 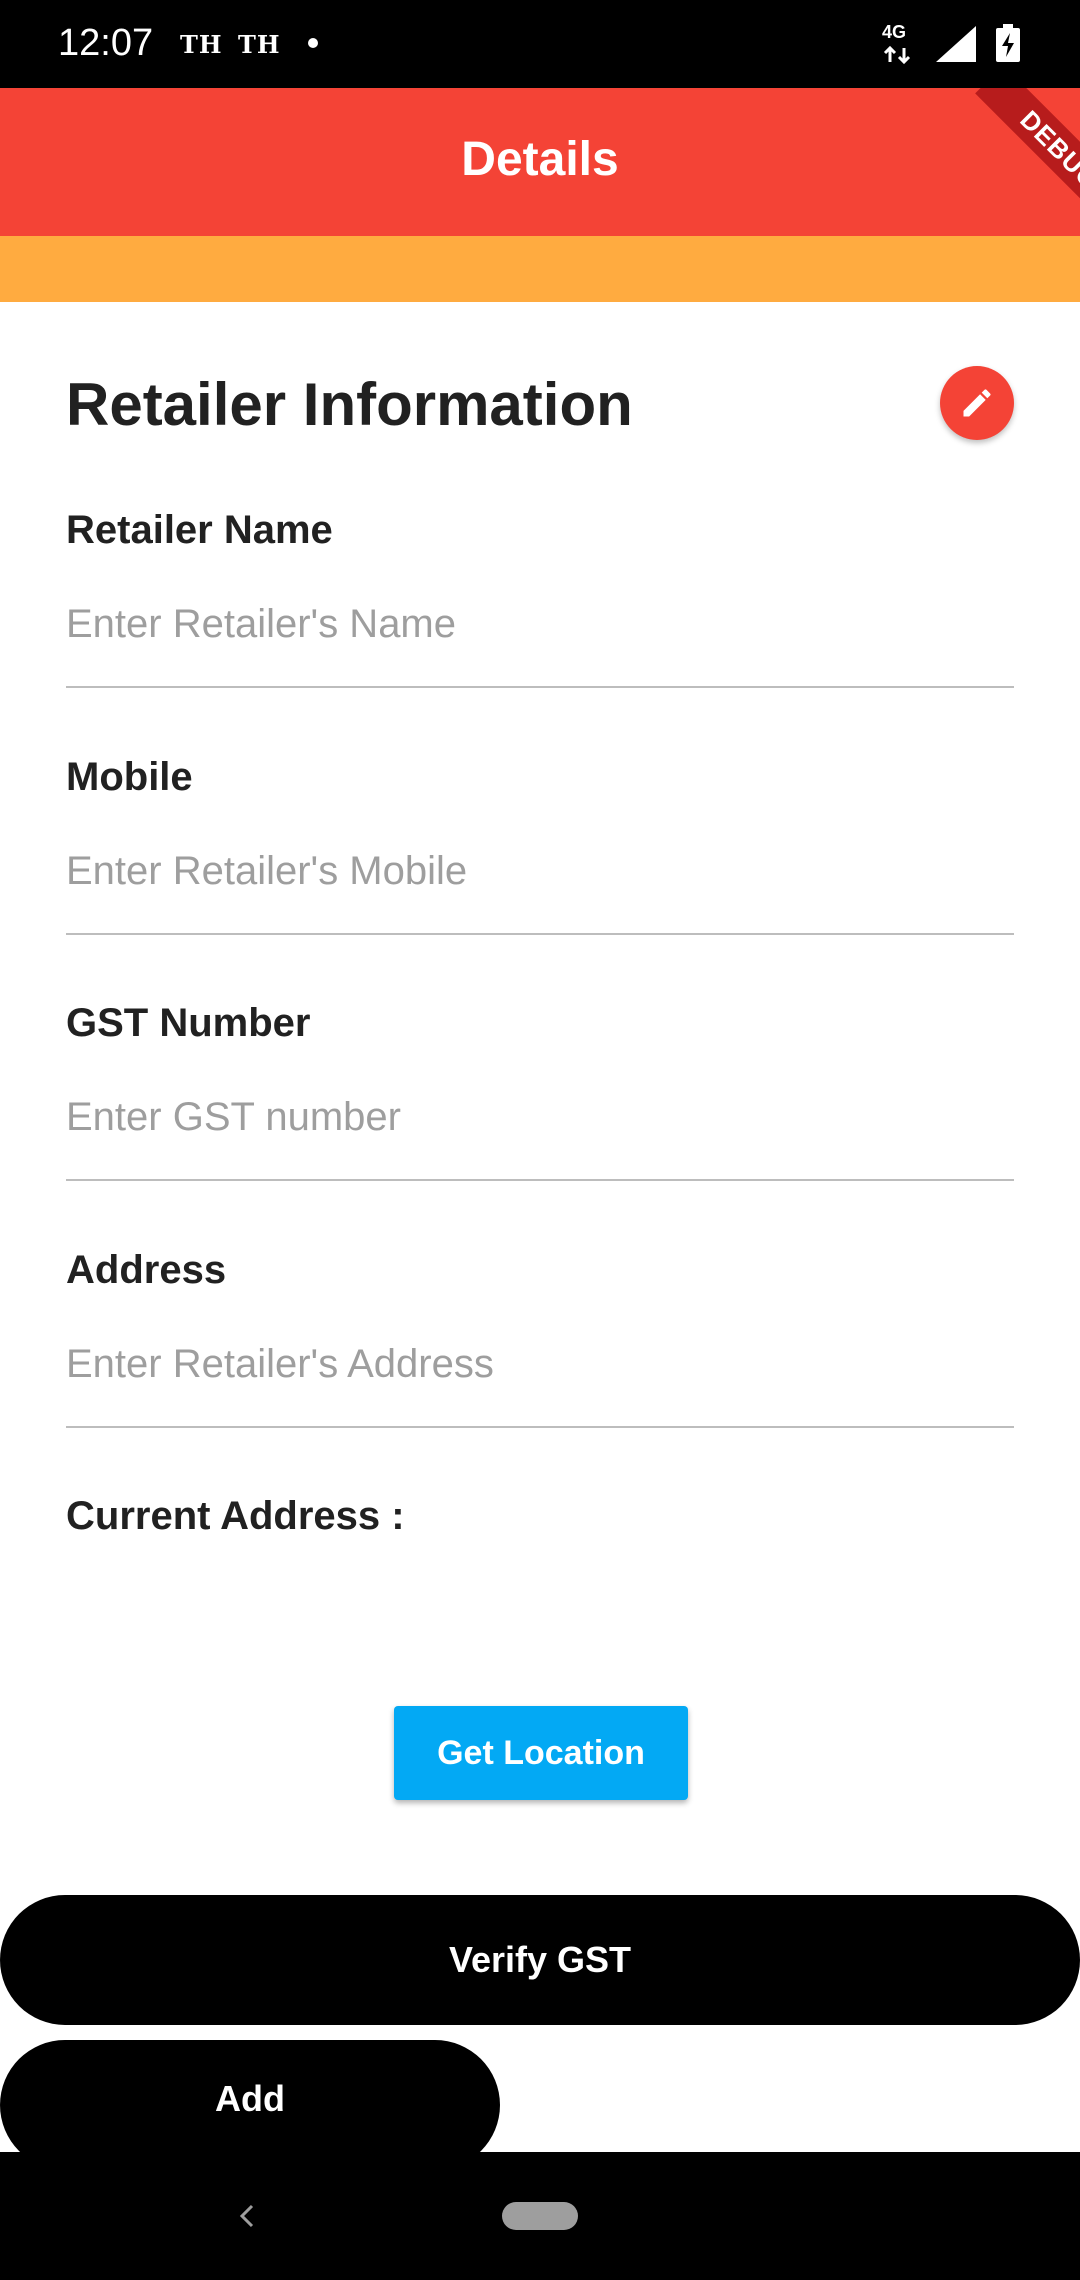 I want to click on carrier-label-1: TH, so click(x=201, y=44).